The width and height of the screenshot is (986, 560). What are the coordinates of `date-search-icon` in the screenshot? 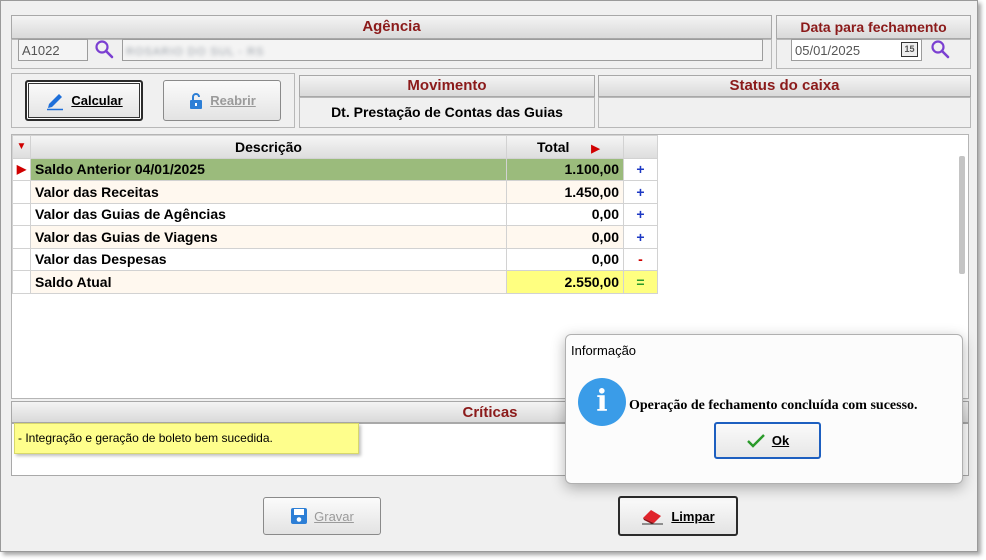 It's located at (940, 49).